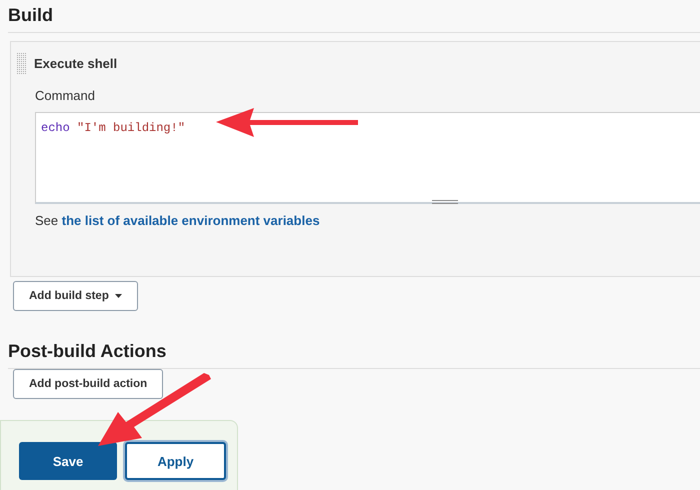 The height and width of the screenshot is (490, 700). What do you see at coordinates (88, 384) in the screenshot?
I see `add-post-build-action-button: Add post-build action` at bounding box center [88, 384].